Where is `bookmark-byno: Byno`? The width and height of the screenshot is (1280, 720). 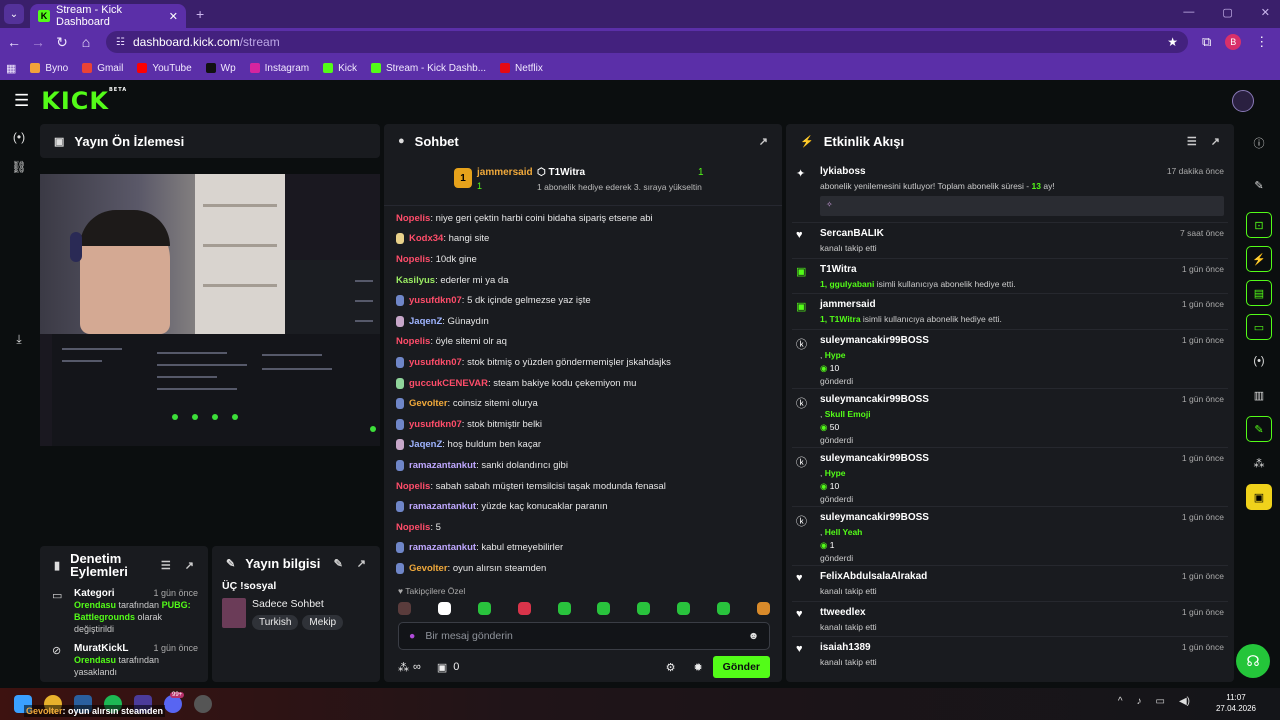
bookmark-byno: Byno is located at coordinates (49, 68).